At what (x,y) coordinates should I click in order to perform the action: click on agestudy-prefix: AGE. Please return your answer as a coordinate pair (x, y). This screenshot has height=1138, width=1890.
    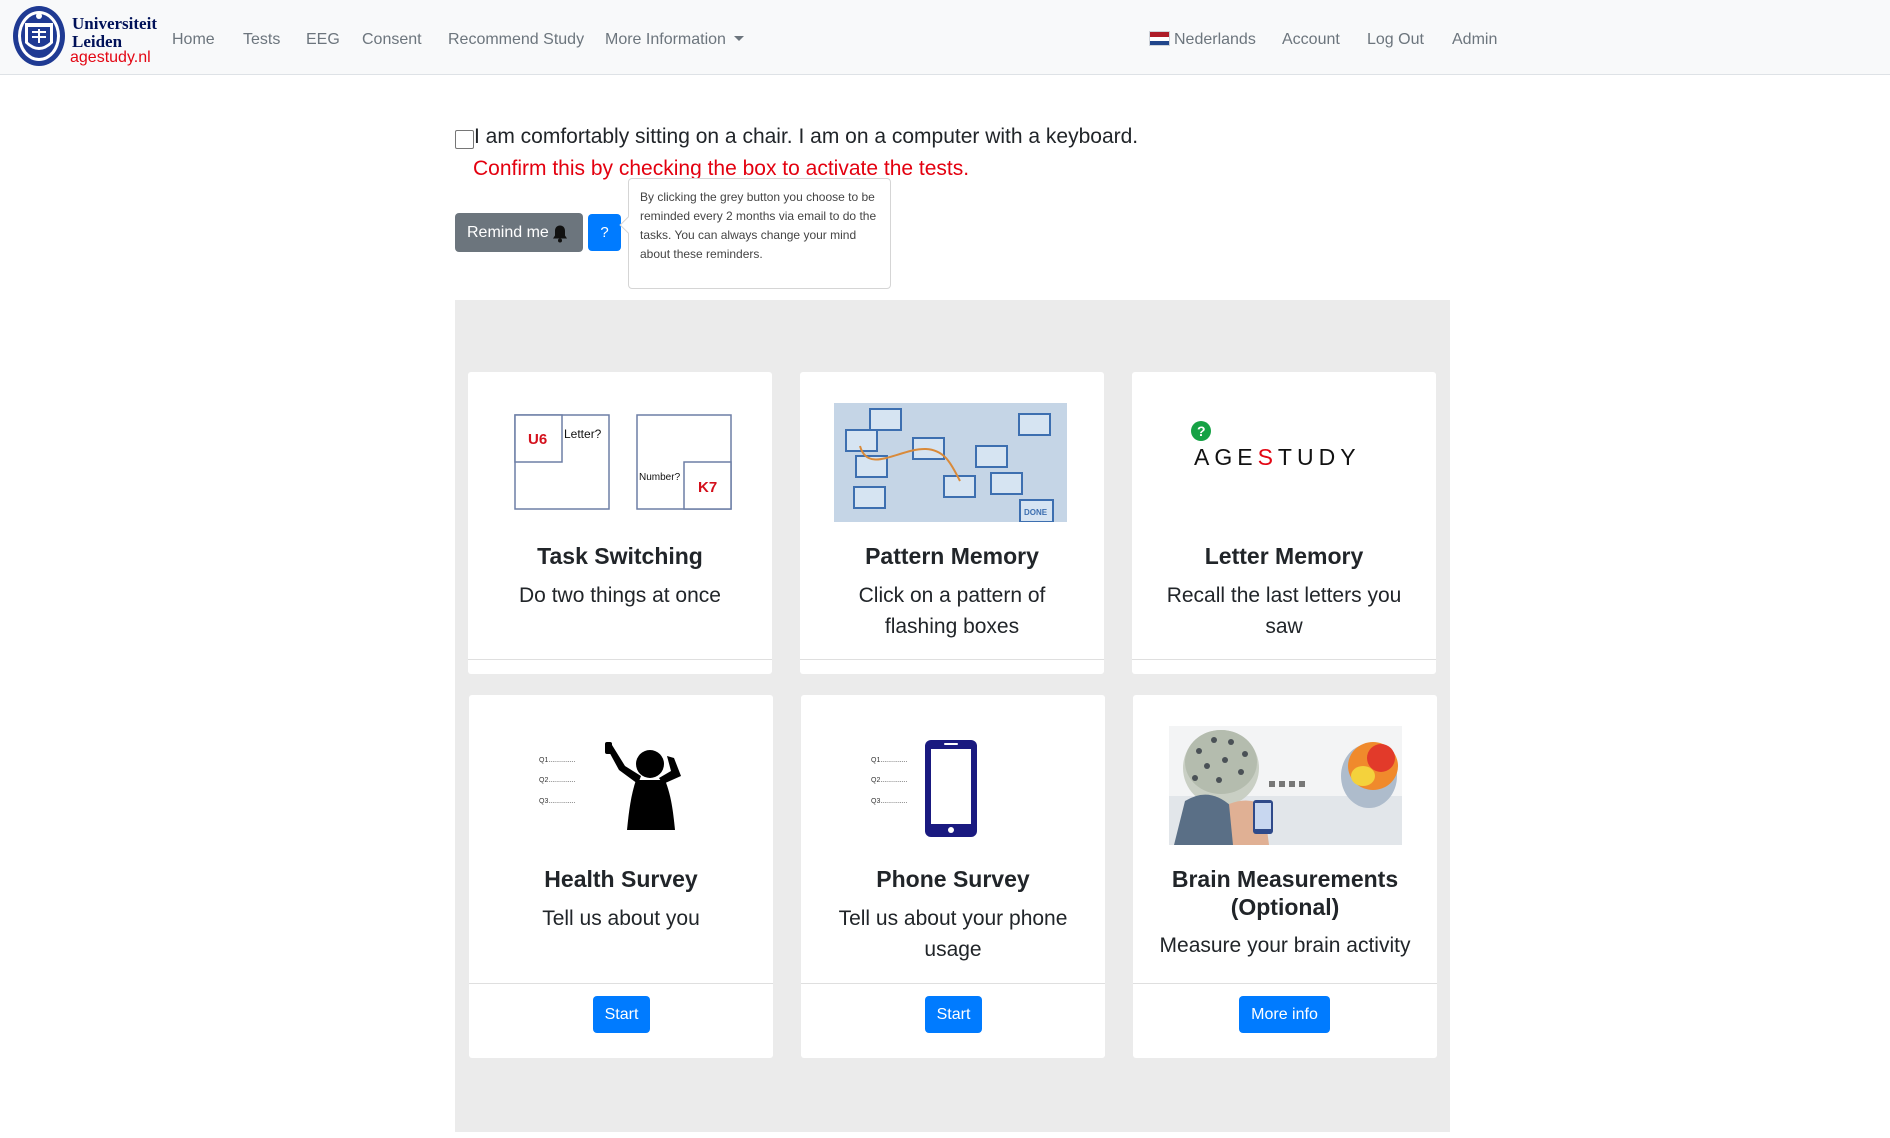
    Looking at the image, I should click on (1226, 456).